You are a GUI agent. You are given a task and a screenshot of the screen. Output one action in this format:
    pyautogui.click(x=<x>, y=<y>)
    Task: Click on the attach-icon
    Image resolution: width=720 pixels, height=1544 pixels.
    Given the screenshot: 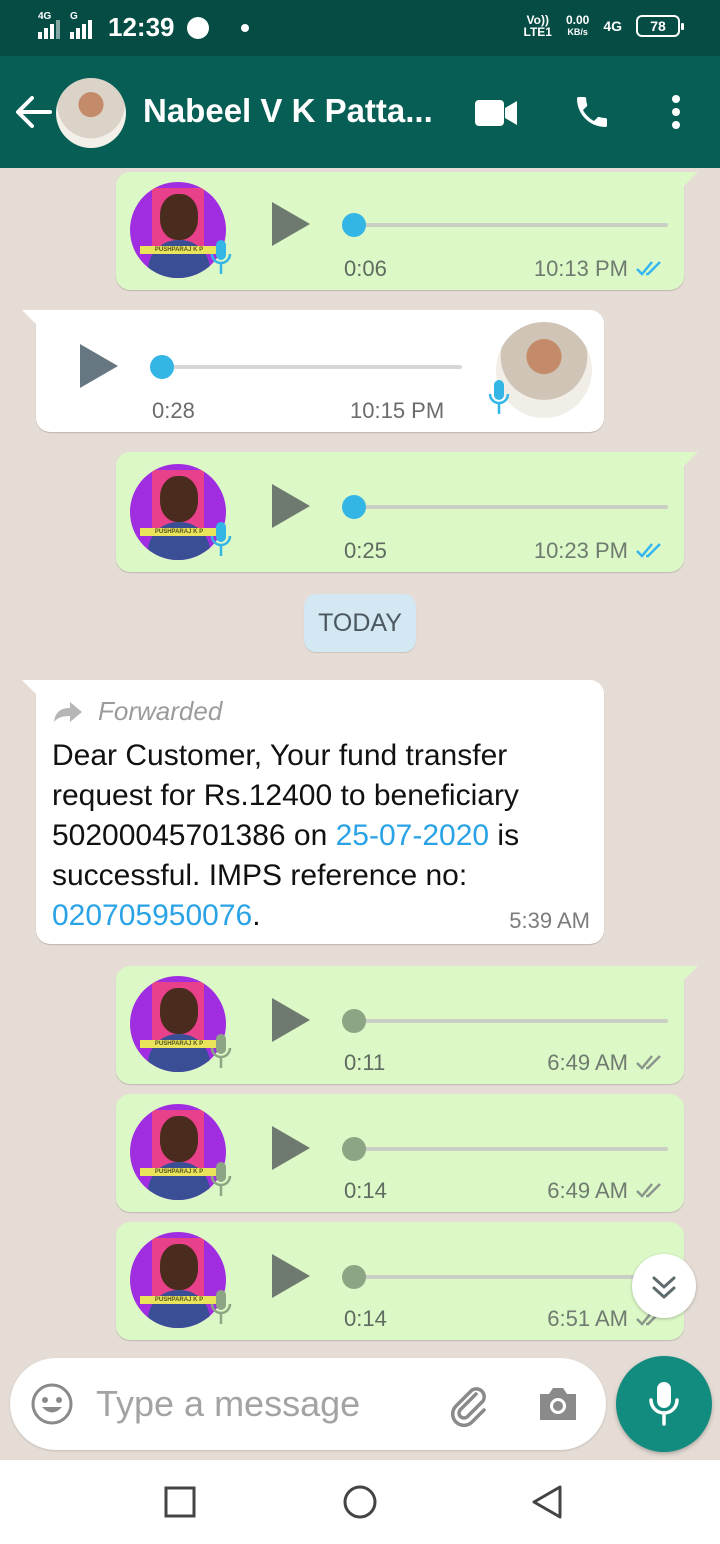 What is the action you would take?
    pyautogui.click(x=469, y=1405)
    